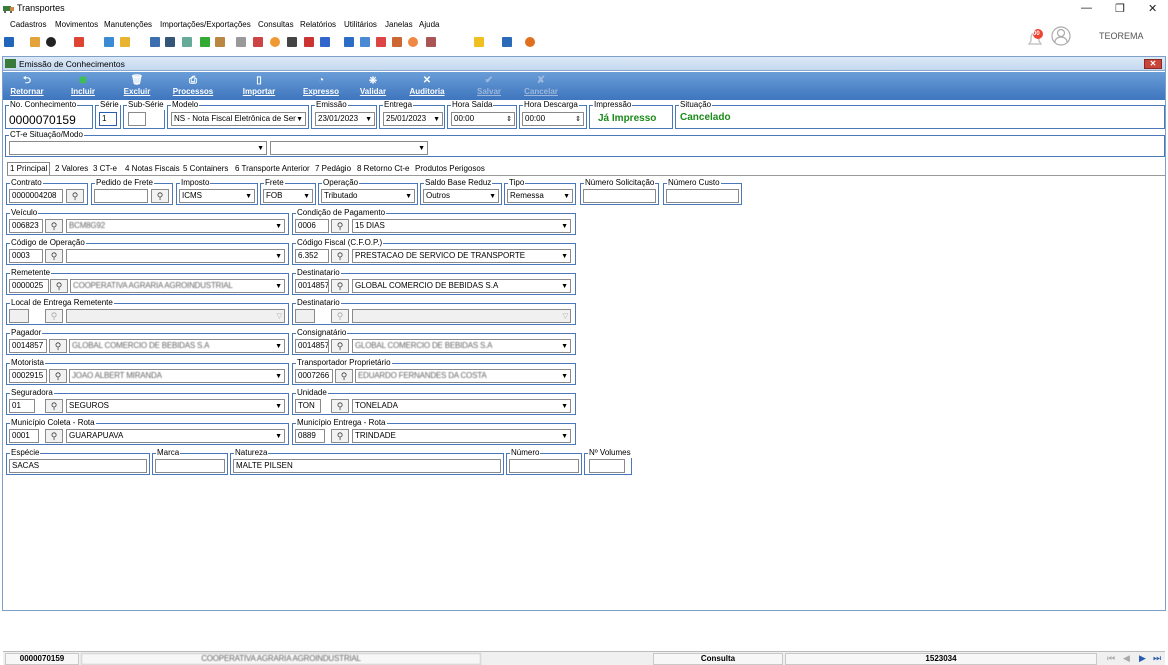 The height and width of the screenshot is (665, 1168). I want to click on seguradora-code: 01, so click(22, 406).